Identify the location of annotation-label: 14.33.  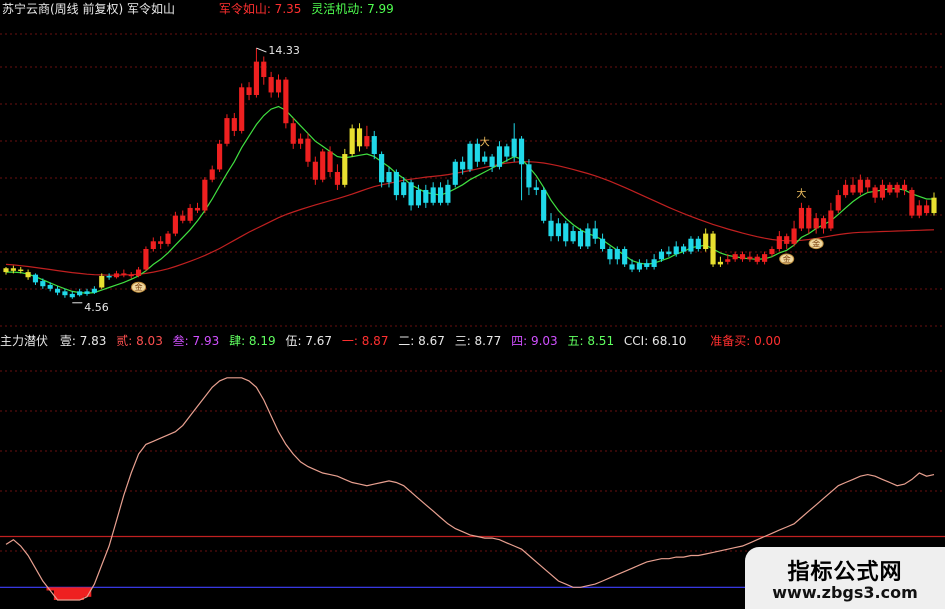
(284, 50).